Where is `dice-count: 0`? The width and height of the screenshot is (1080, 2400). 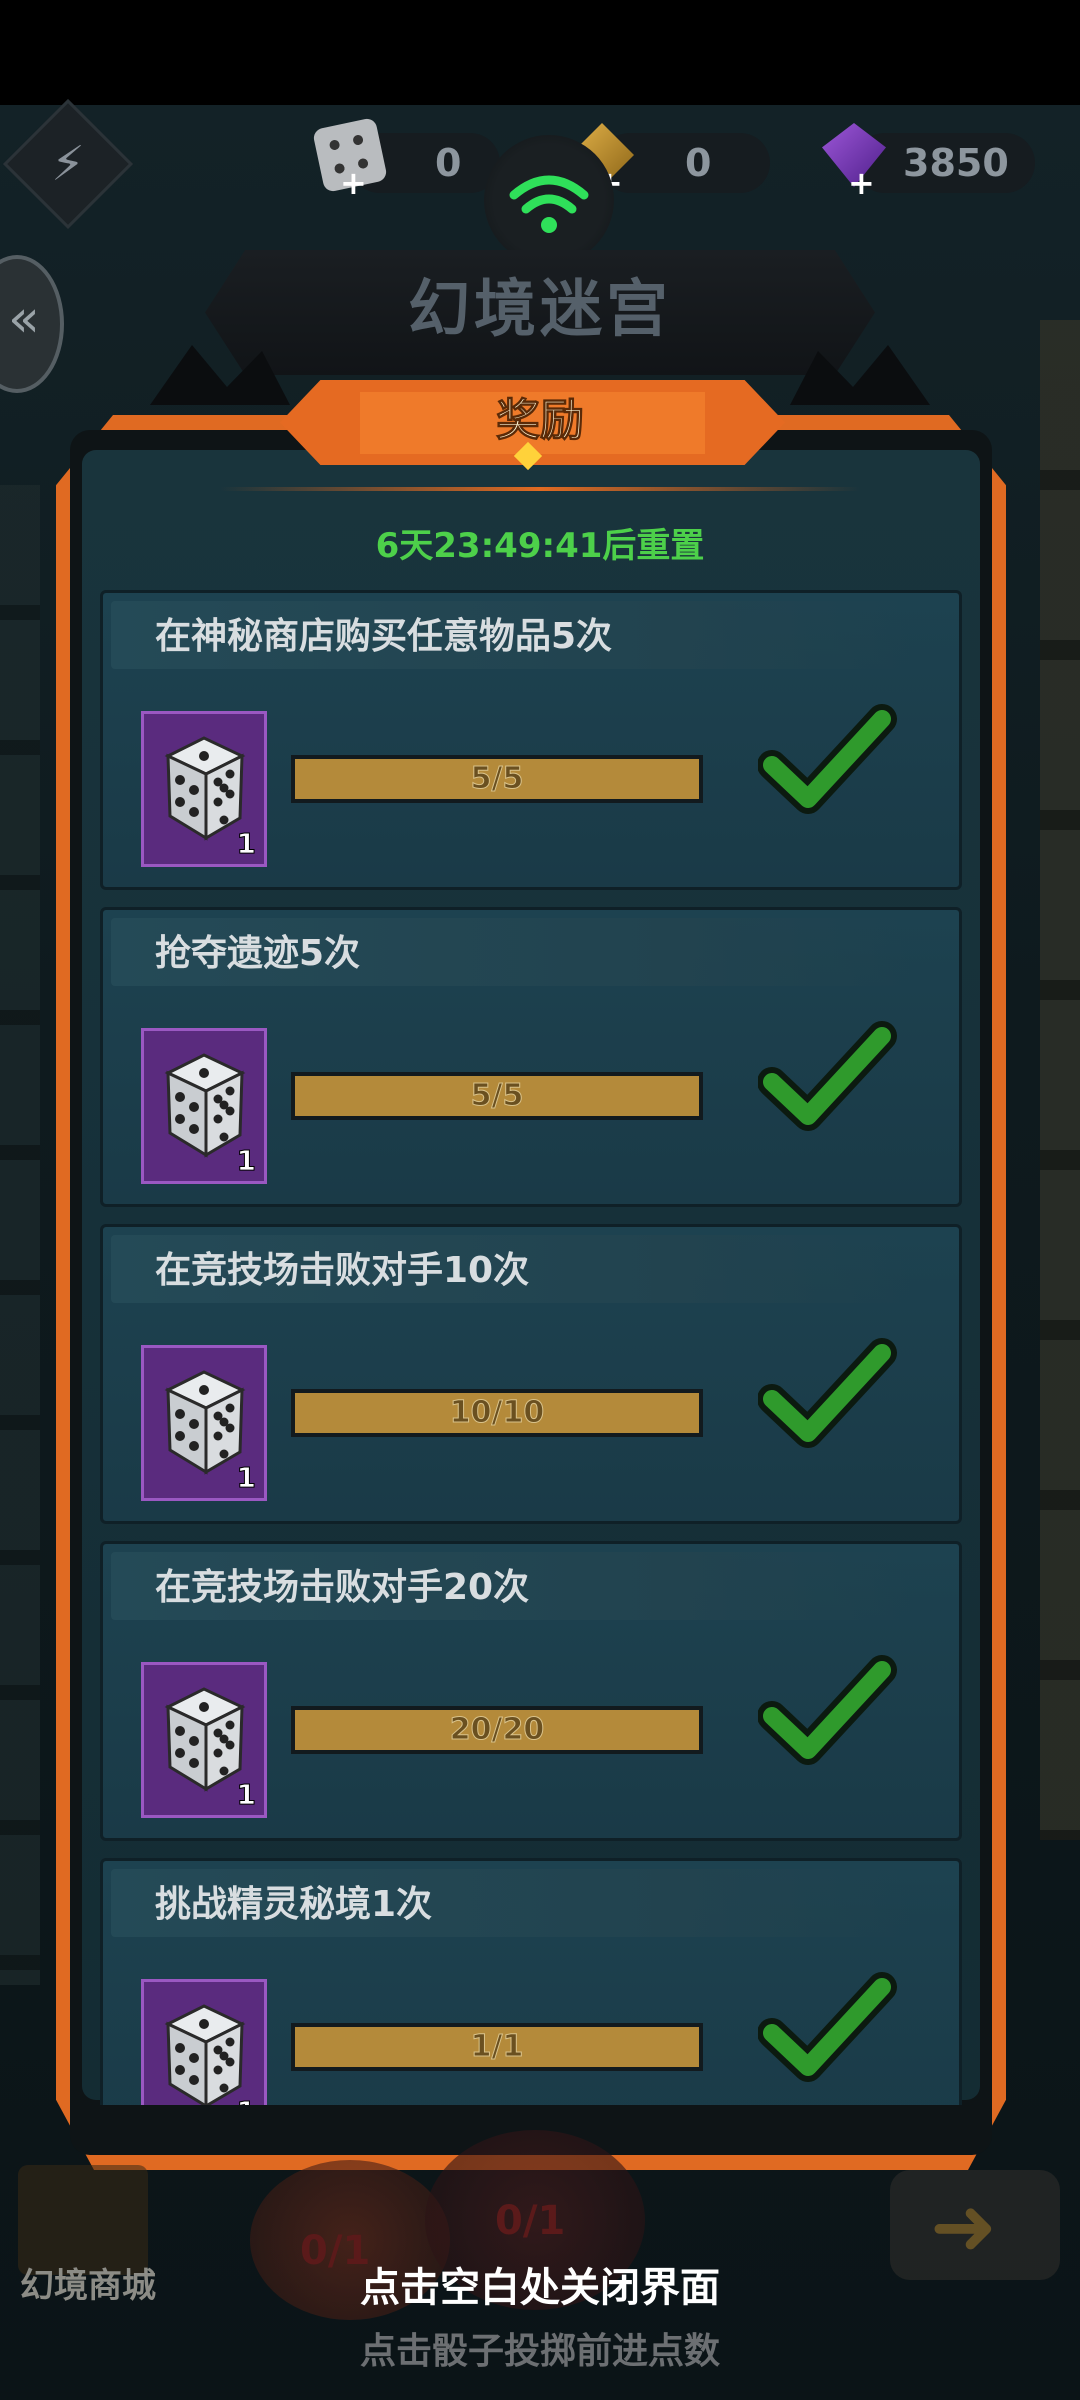
dice-count: 0 is located at coordinates (448, 163).